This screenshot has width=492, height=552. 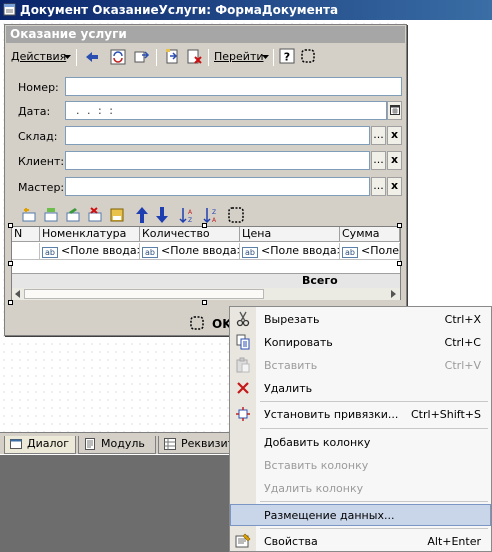 I want to click on refresh-icon, so click(x=118, y=57).